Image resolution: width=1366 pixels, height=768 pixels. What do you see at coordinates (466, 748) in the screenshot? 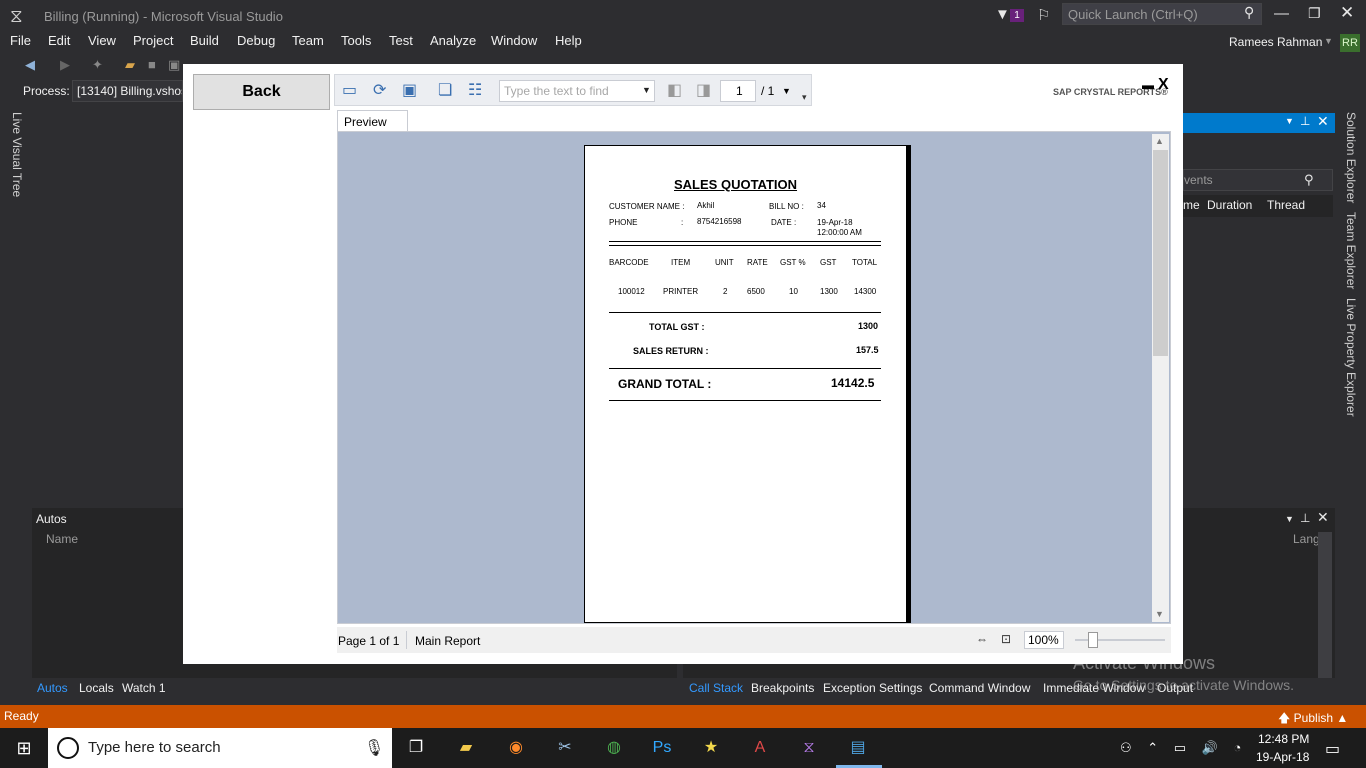
I see `file-explorer-icon: ▰` at bounding box center [466, 748].